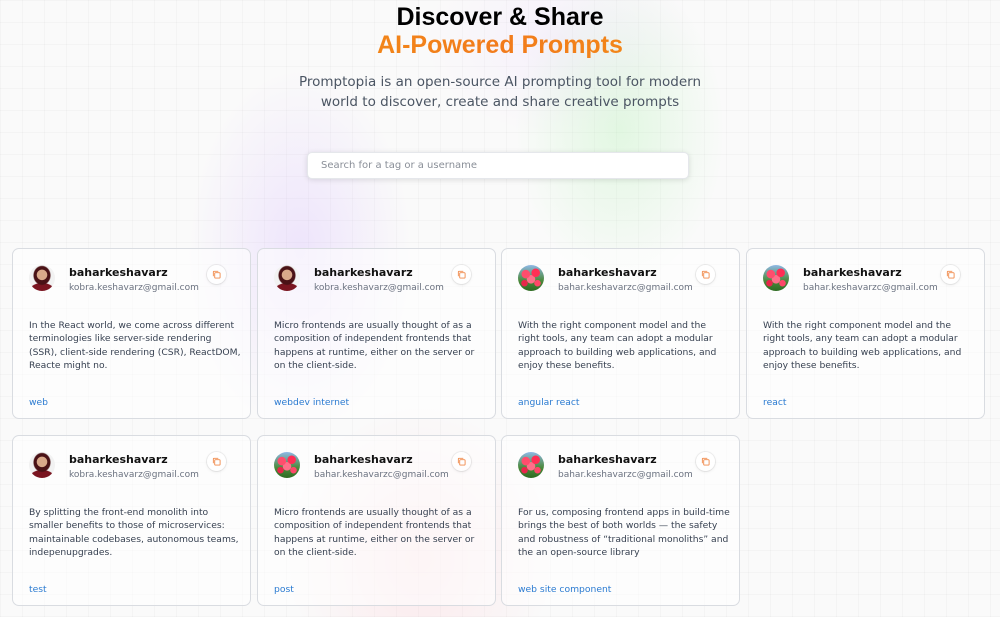  What do you see at coordinates (500, 45) in the screenshot?
I see `hero-title-highlight: AI-Powered Prompts` at bounding box center [500, 45].